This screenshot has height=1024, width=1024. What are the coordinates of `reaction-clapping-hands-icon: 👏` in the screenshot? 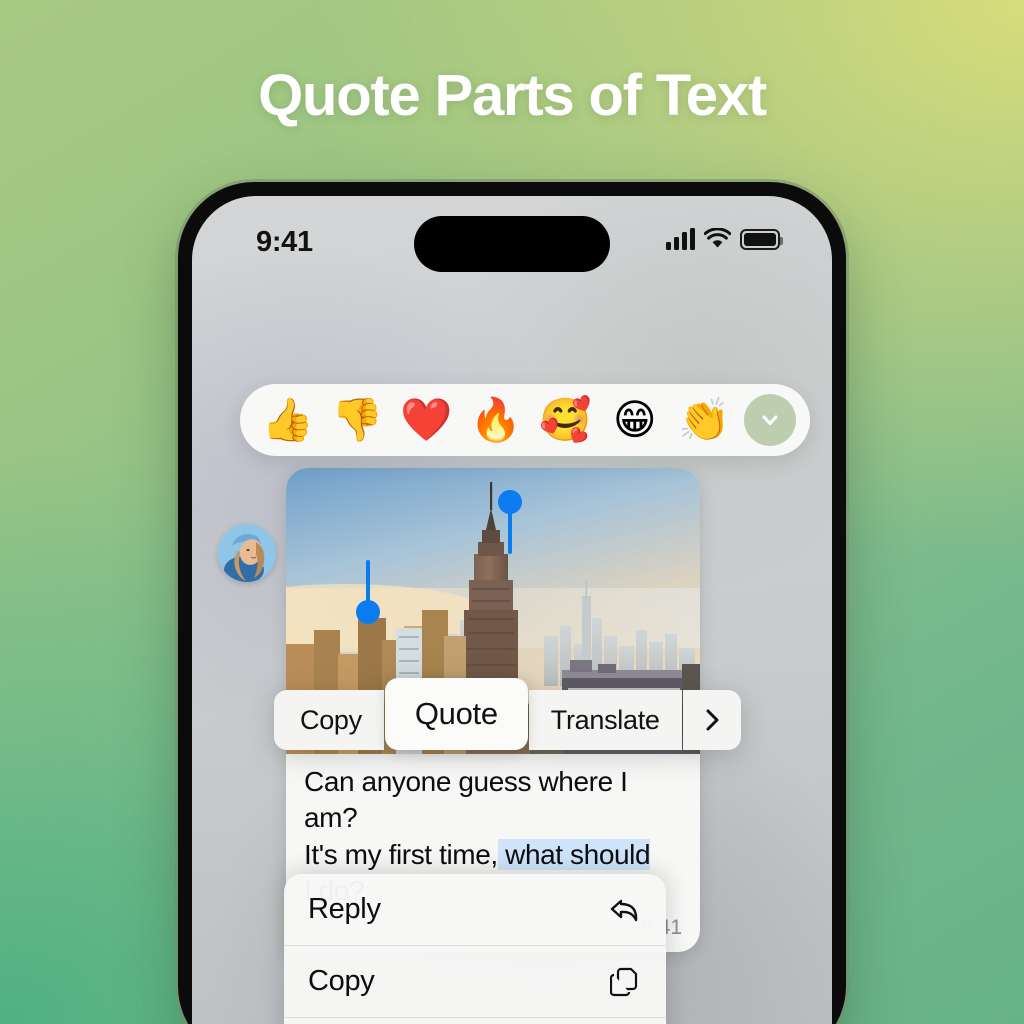 It's located at (704, 420).